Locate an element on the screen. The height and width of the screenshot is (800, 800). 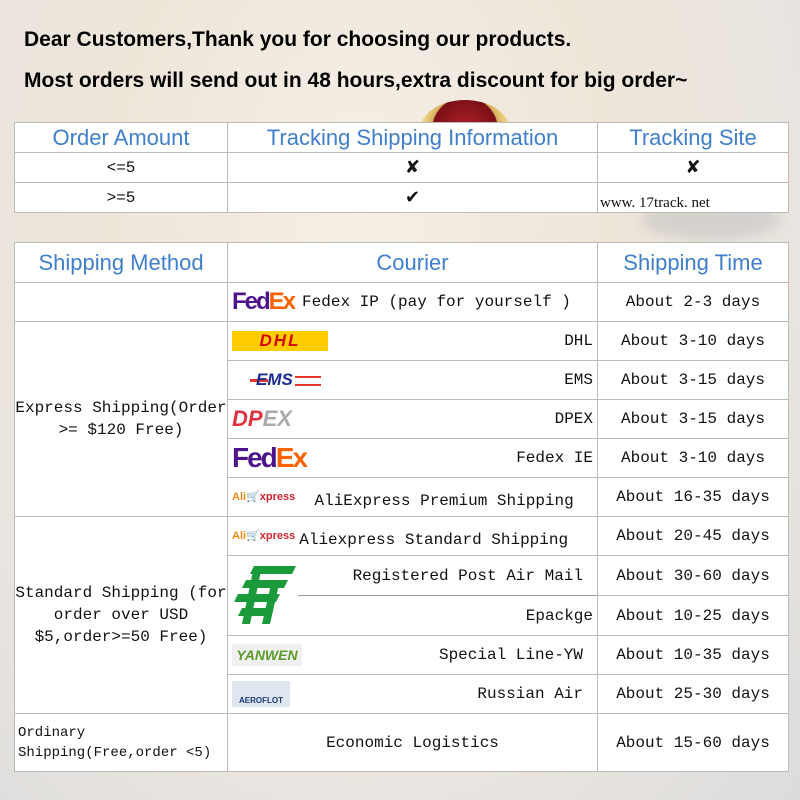
shipping-time: About 30-60 days is located at coordinates (693, 575).